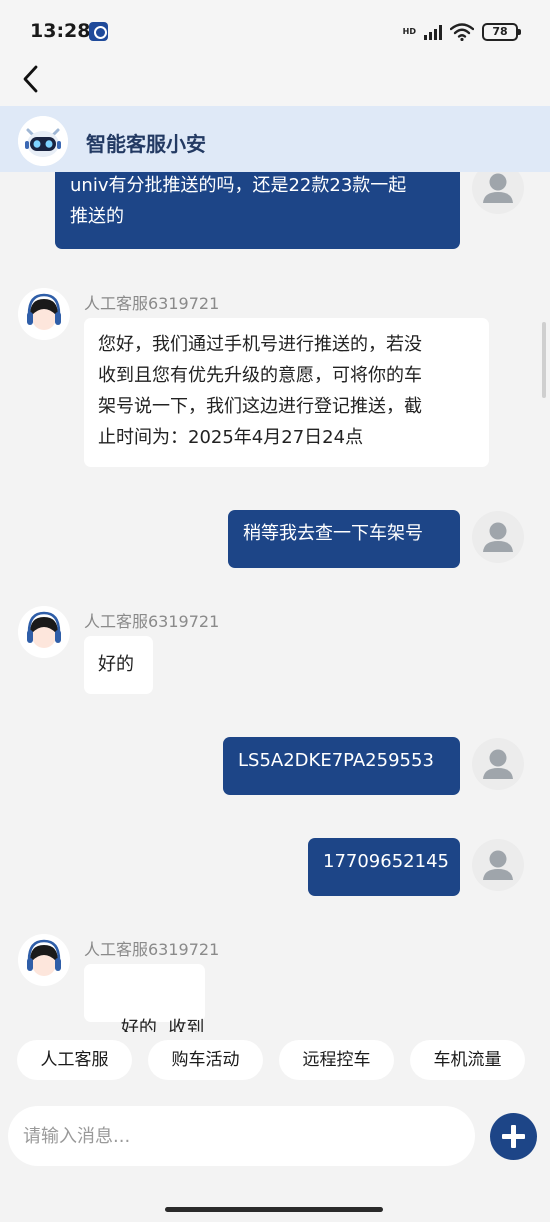  What do you see at coordinates (231, 437) in the screenshot?
I see `message-text-line: 止时间为：2025年4月27日24点` at bounding box center [231, 437].